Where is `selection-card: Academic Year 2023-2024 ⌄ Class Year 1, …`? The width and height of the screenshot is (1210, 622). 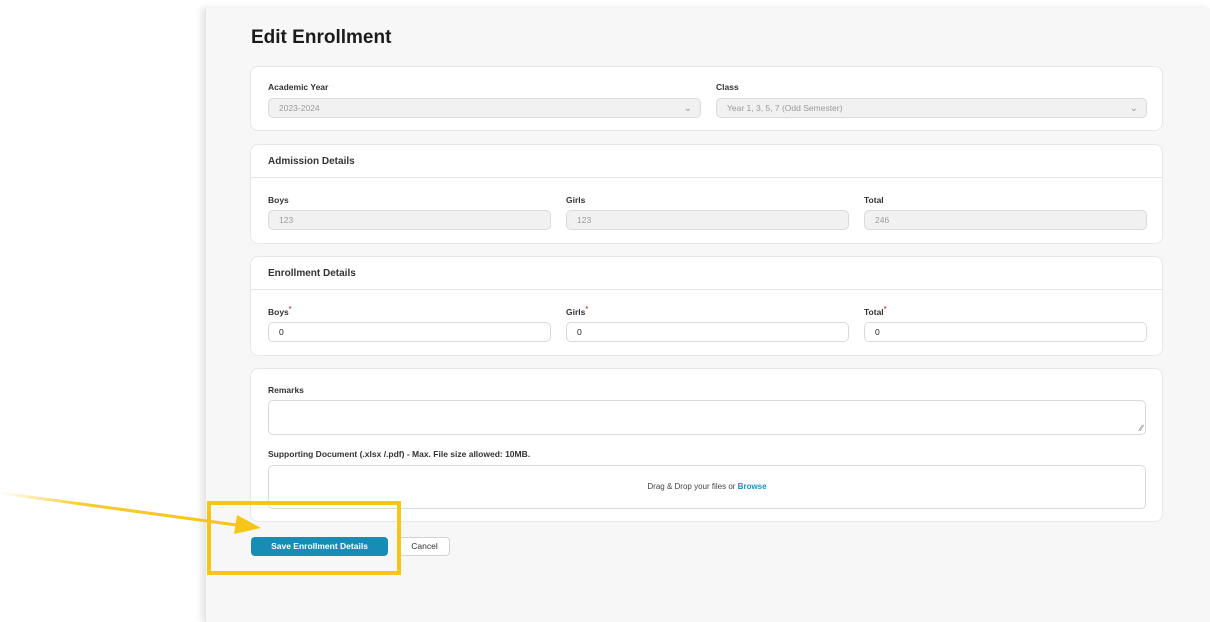
selection-card: Academic Year 2023-2024 ⌄ Class Year 1, … is located at coordinates (706, 98).